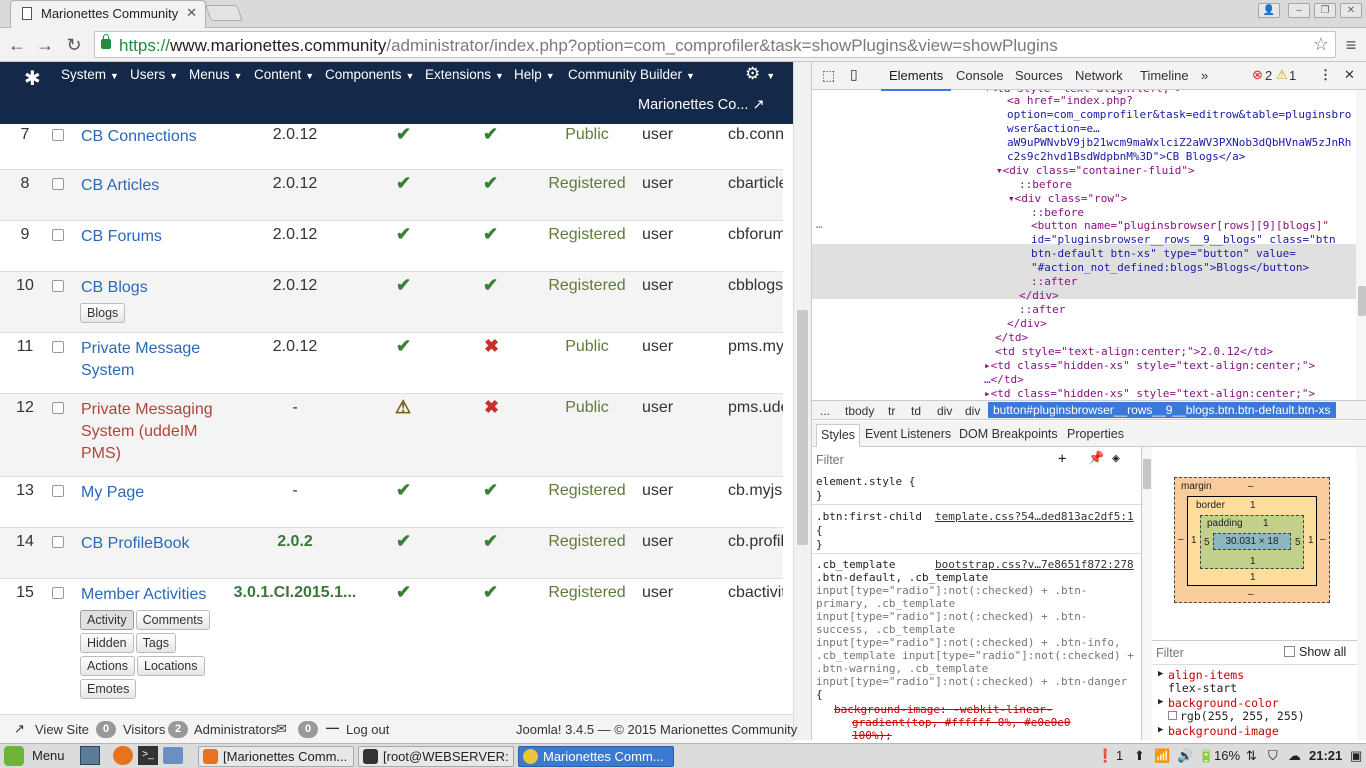 The height and width of the screenshot is (768, 1366). Describe the element at coordinates (1147, 593) in the screenshot. I see `styles-scrollbar` at that location.